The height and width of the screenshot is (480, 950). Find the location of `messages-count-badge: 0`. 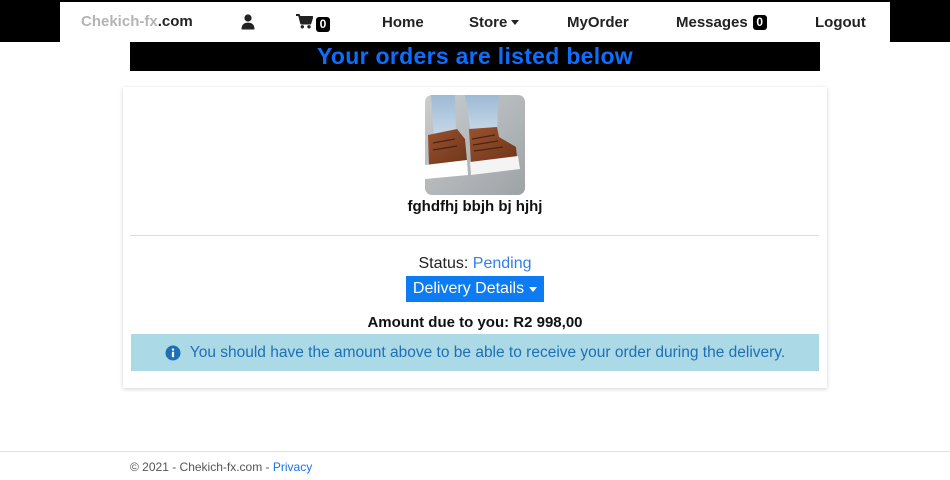

messages-count-badge: 0 is located at coordinates (759, 22).